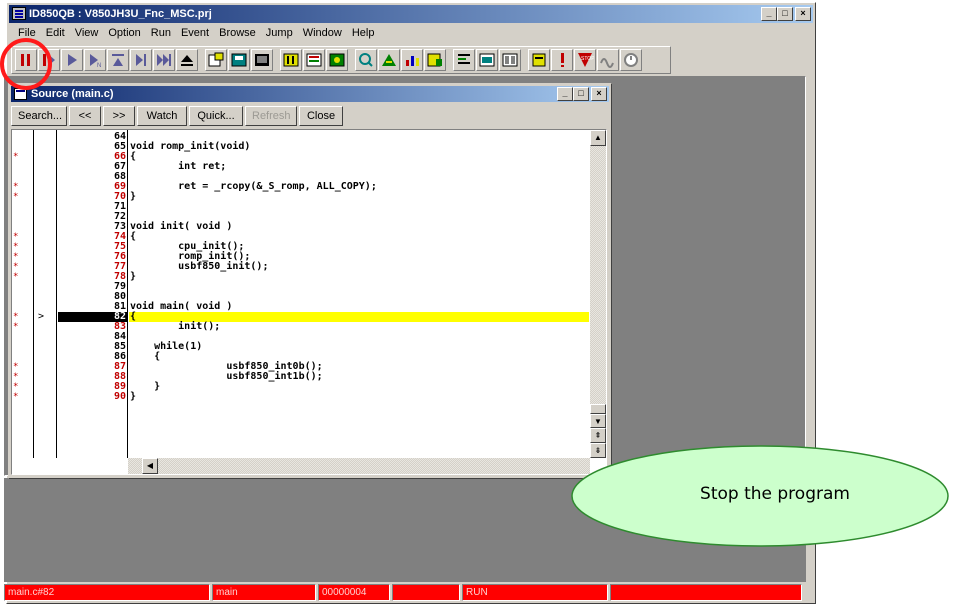 This screenshot has width=955, height=605. I want to click on coverage-button, so click(412, 60).